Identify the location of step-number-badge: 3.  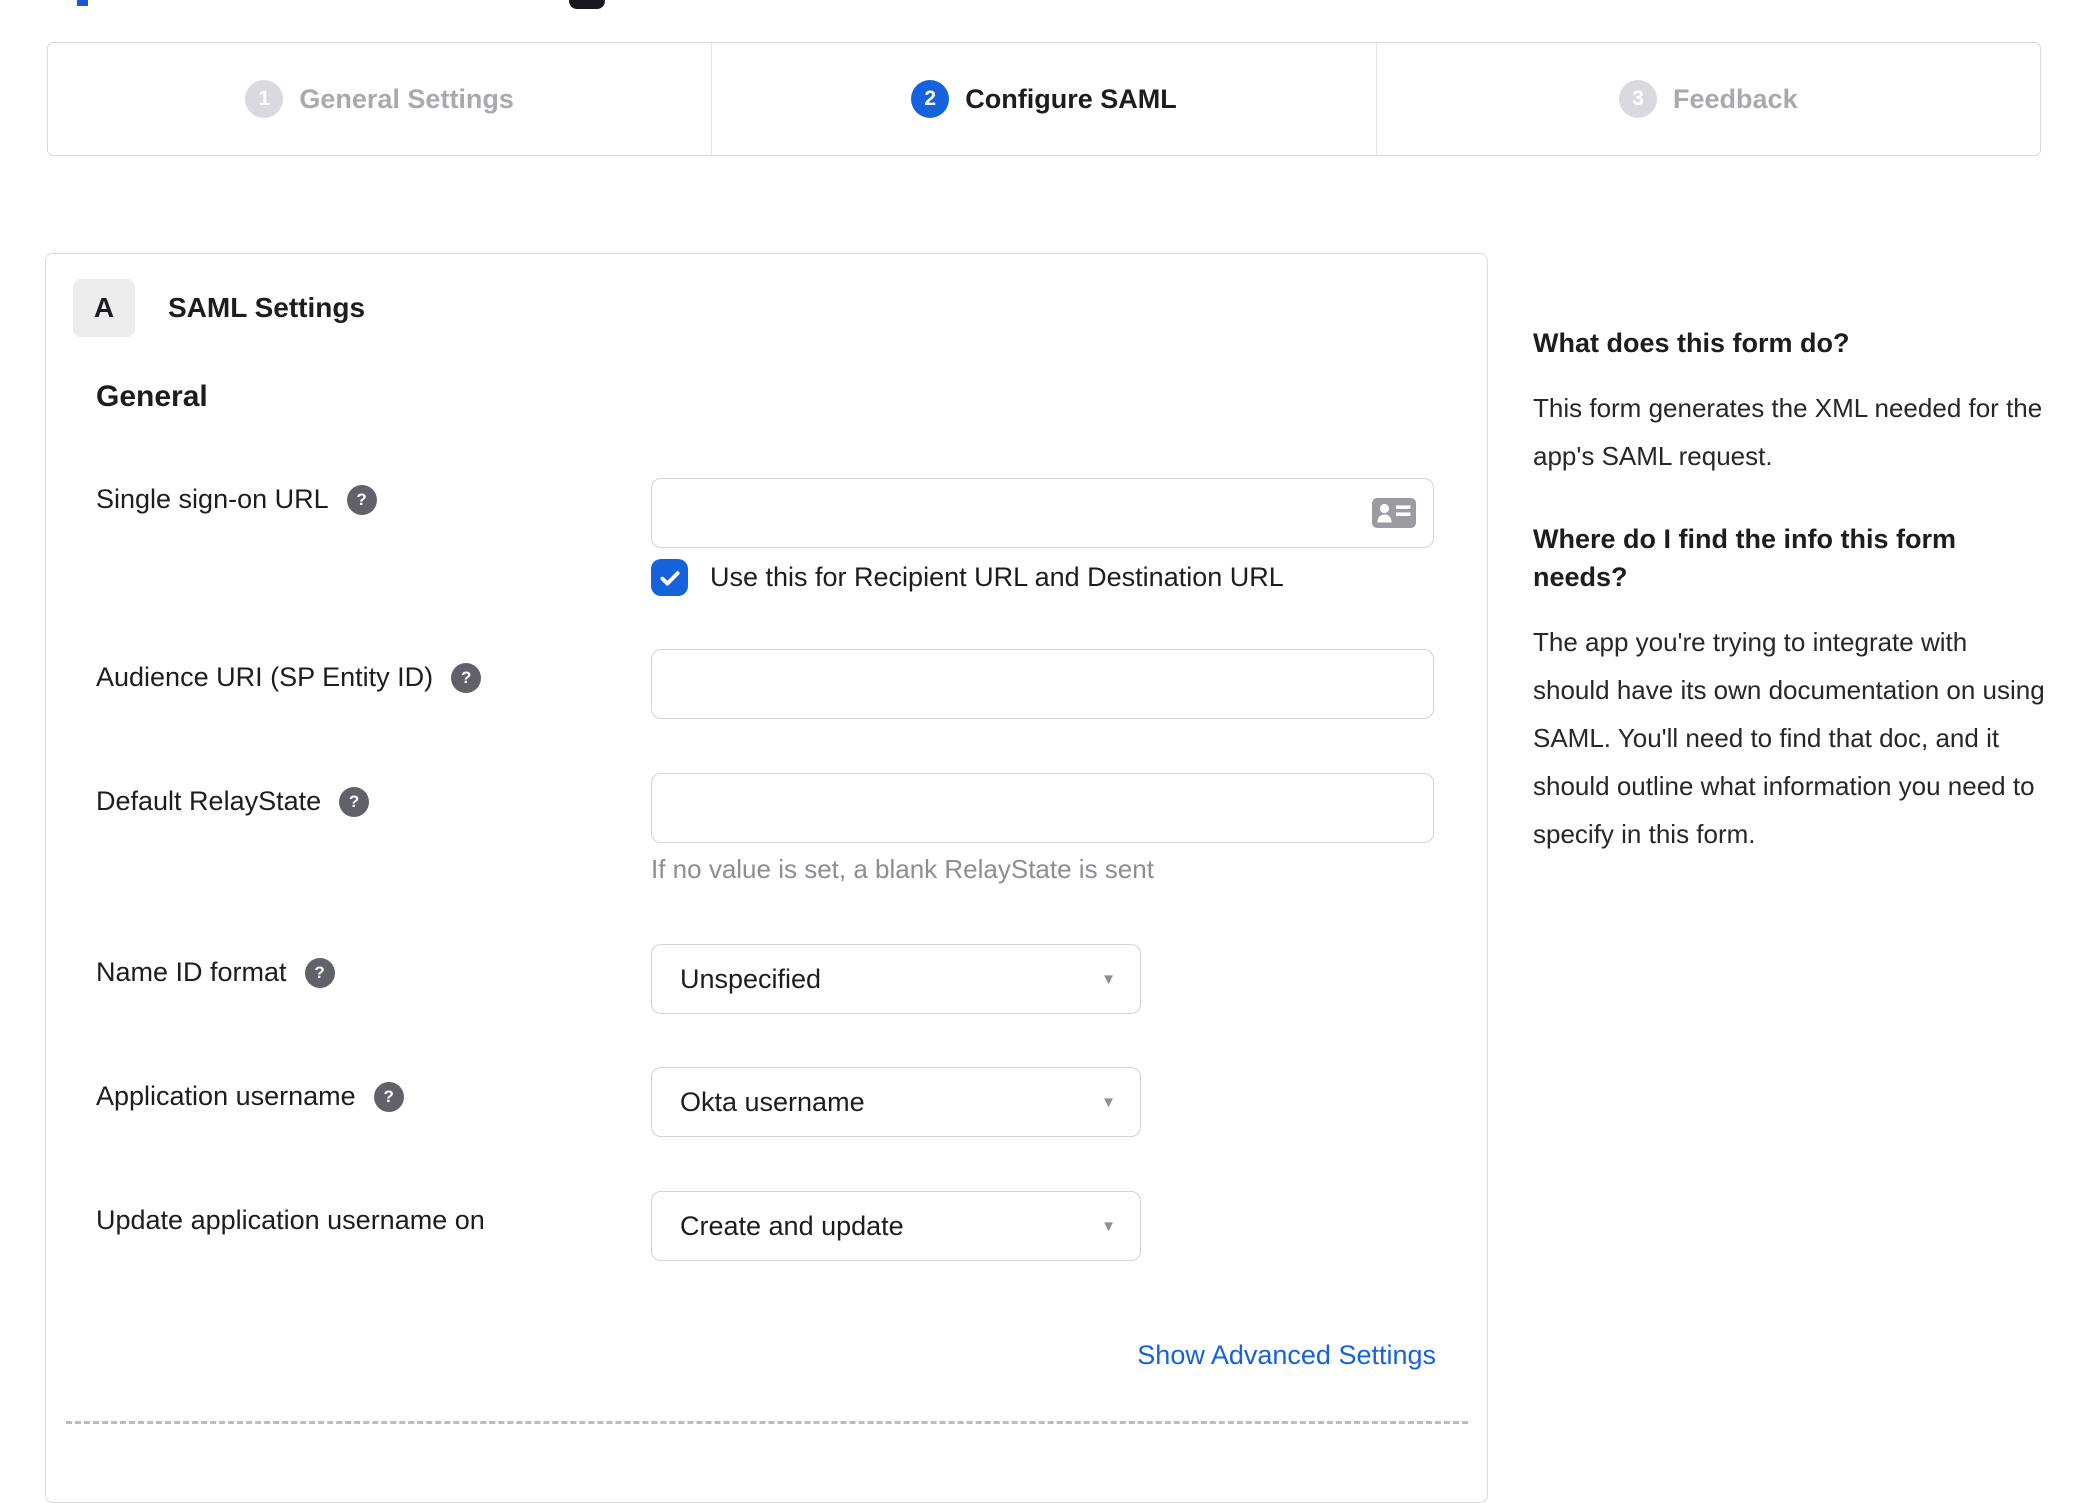
(1638, 99).